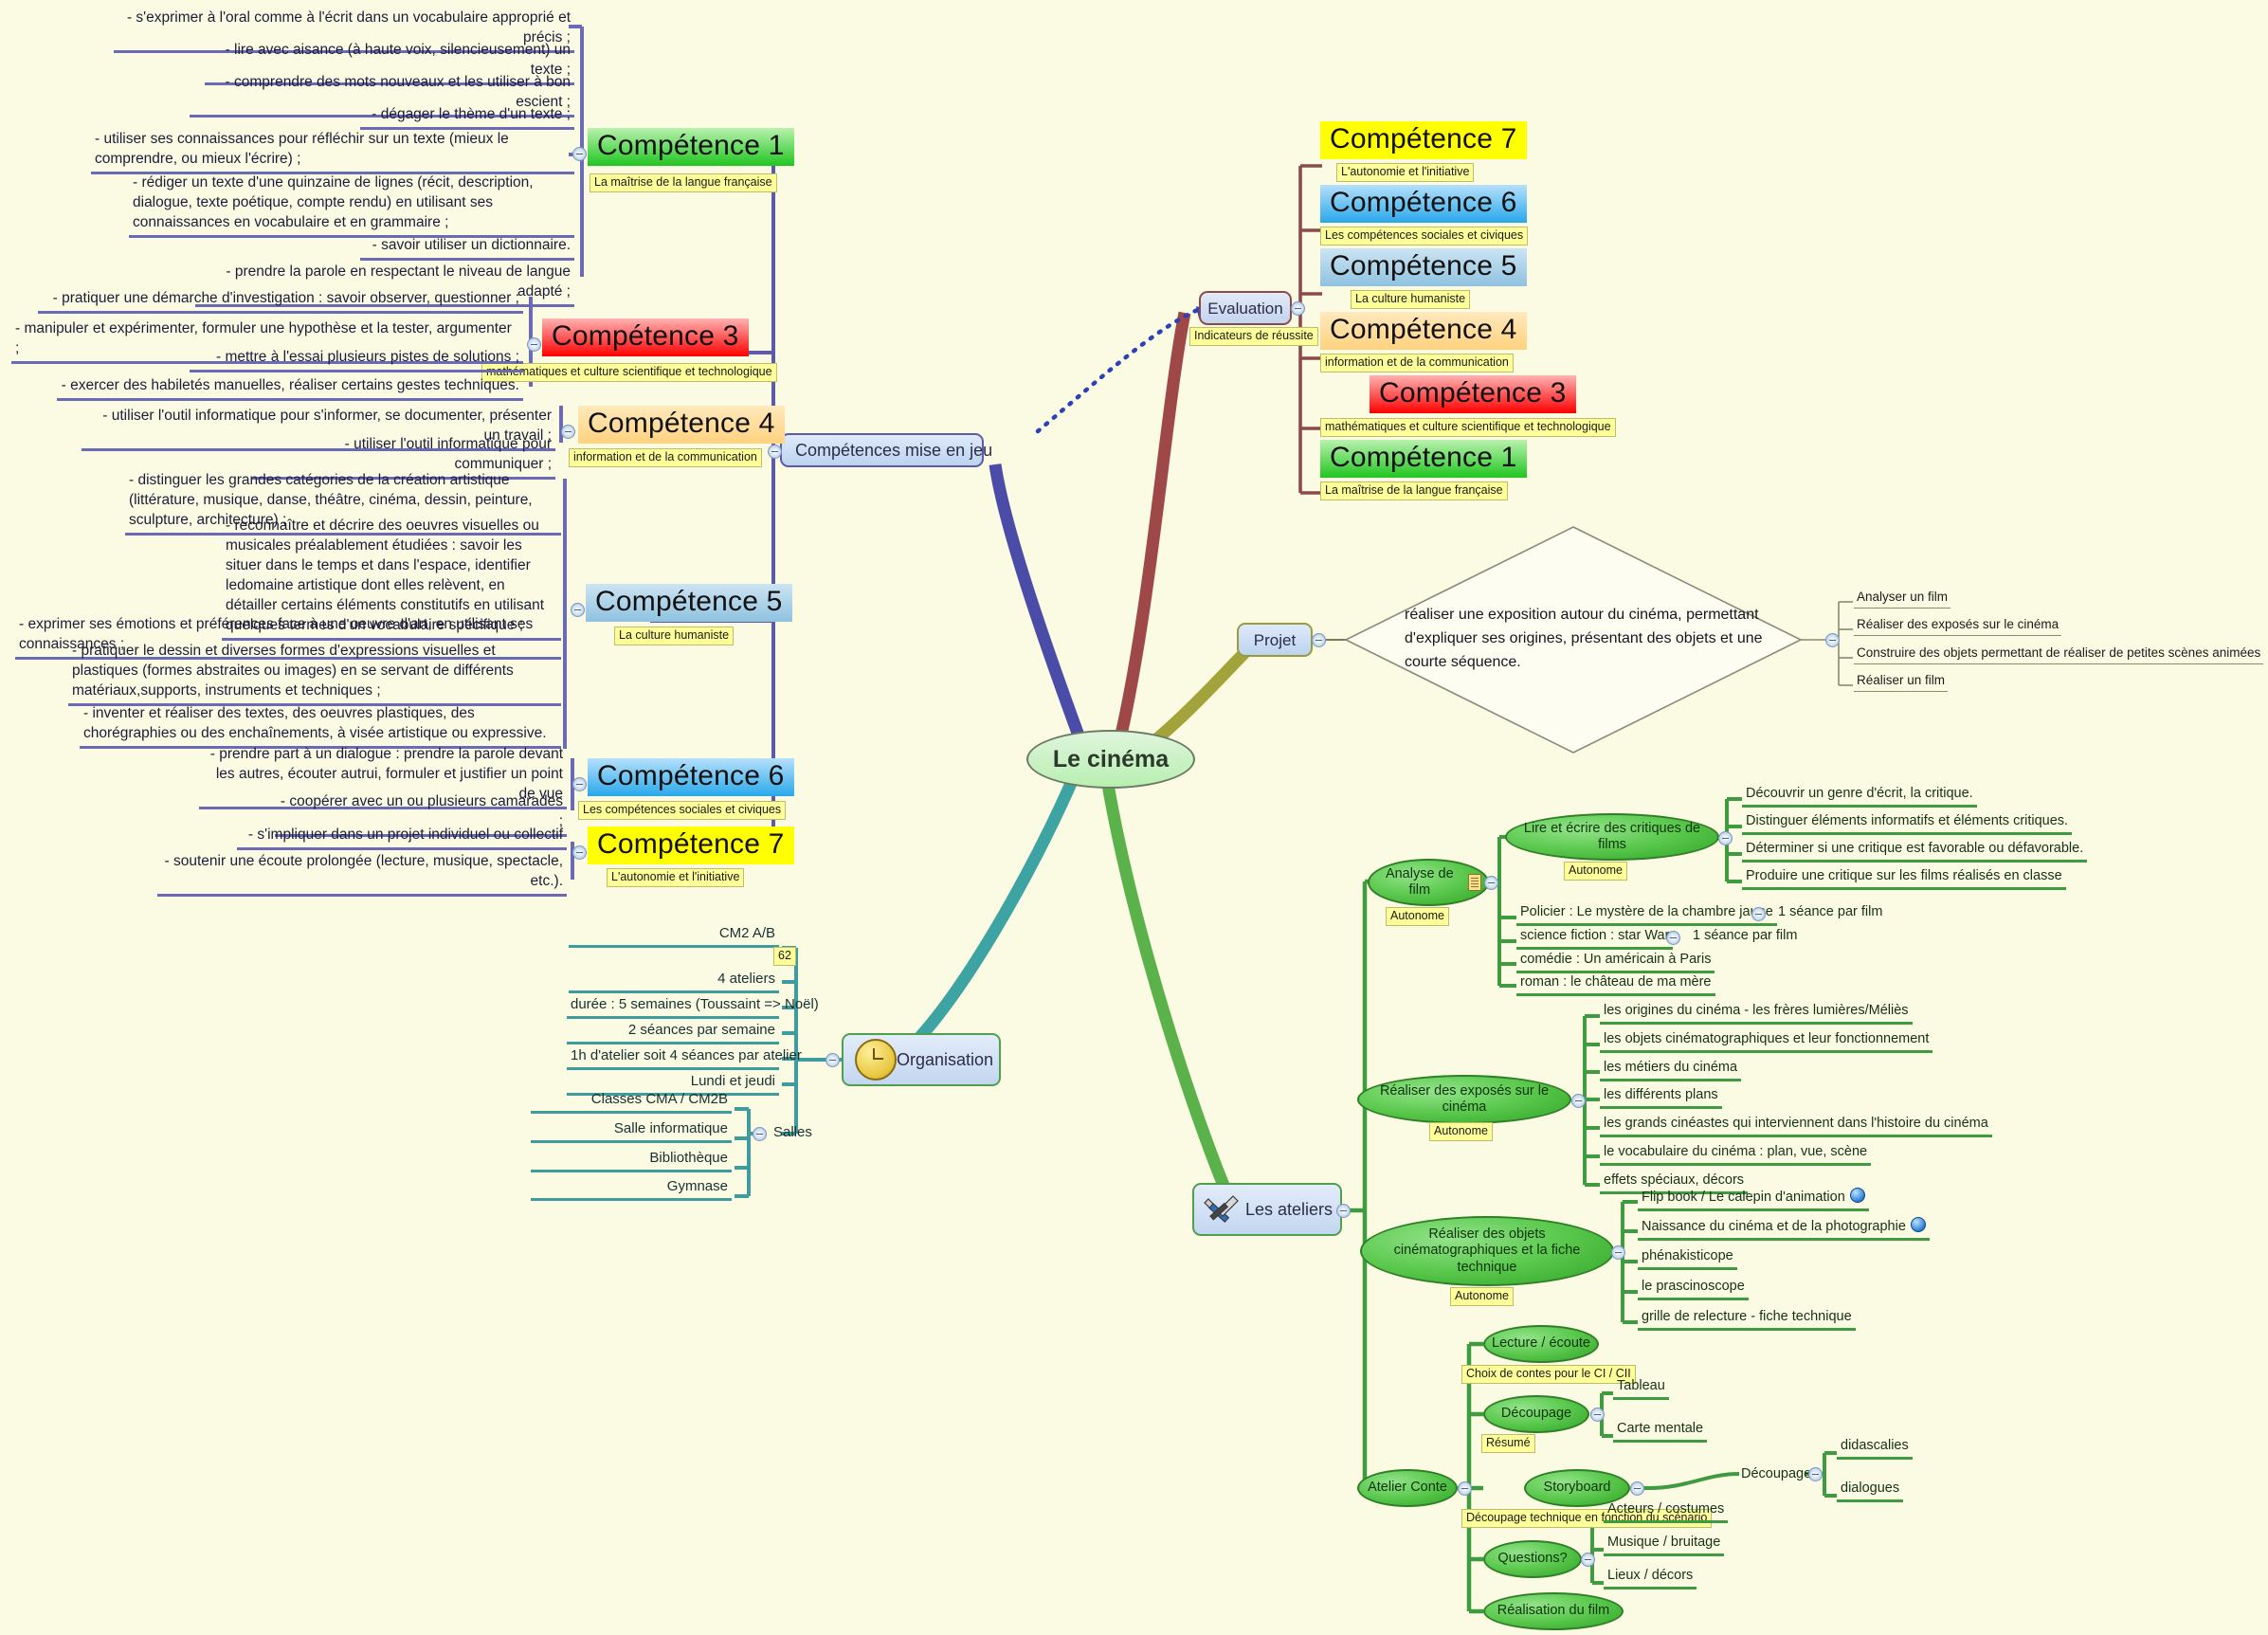 This screenshot has width=2268, height=1635. What do you see at coordinates (1578, 1101) in the screenshot?
I see `collapse-knob-exposes` at bounding box center [1578, 1101].